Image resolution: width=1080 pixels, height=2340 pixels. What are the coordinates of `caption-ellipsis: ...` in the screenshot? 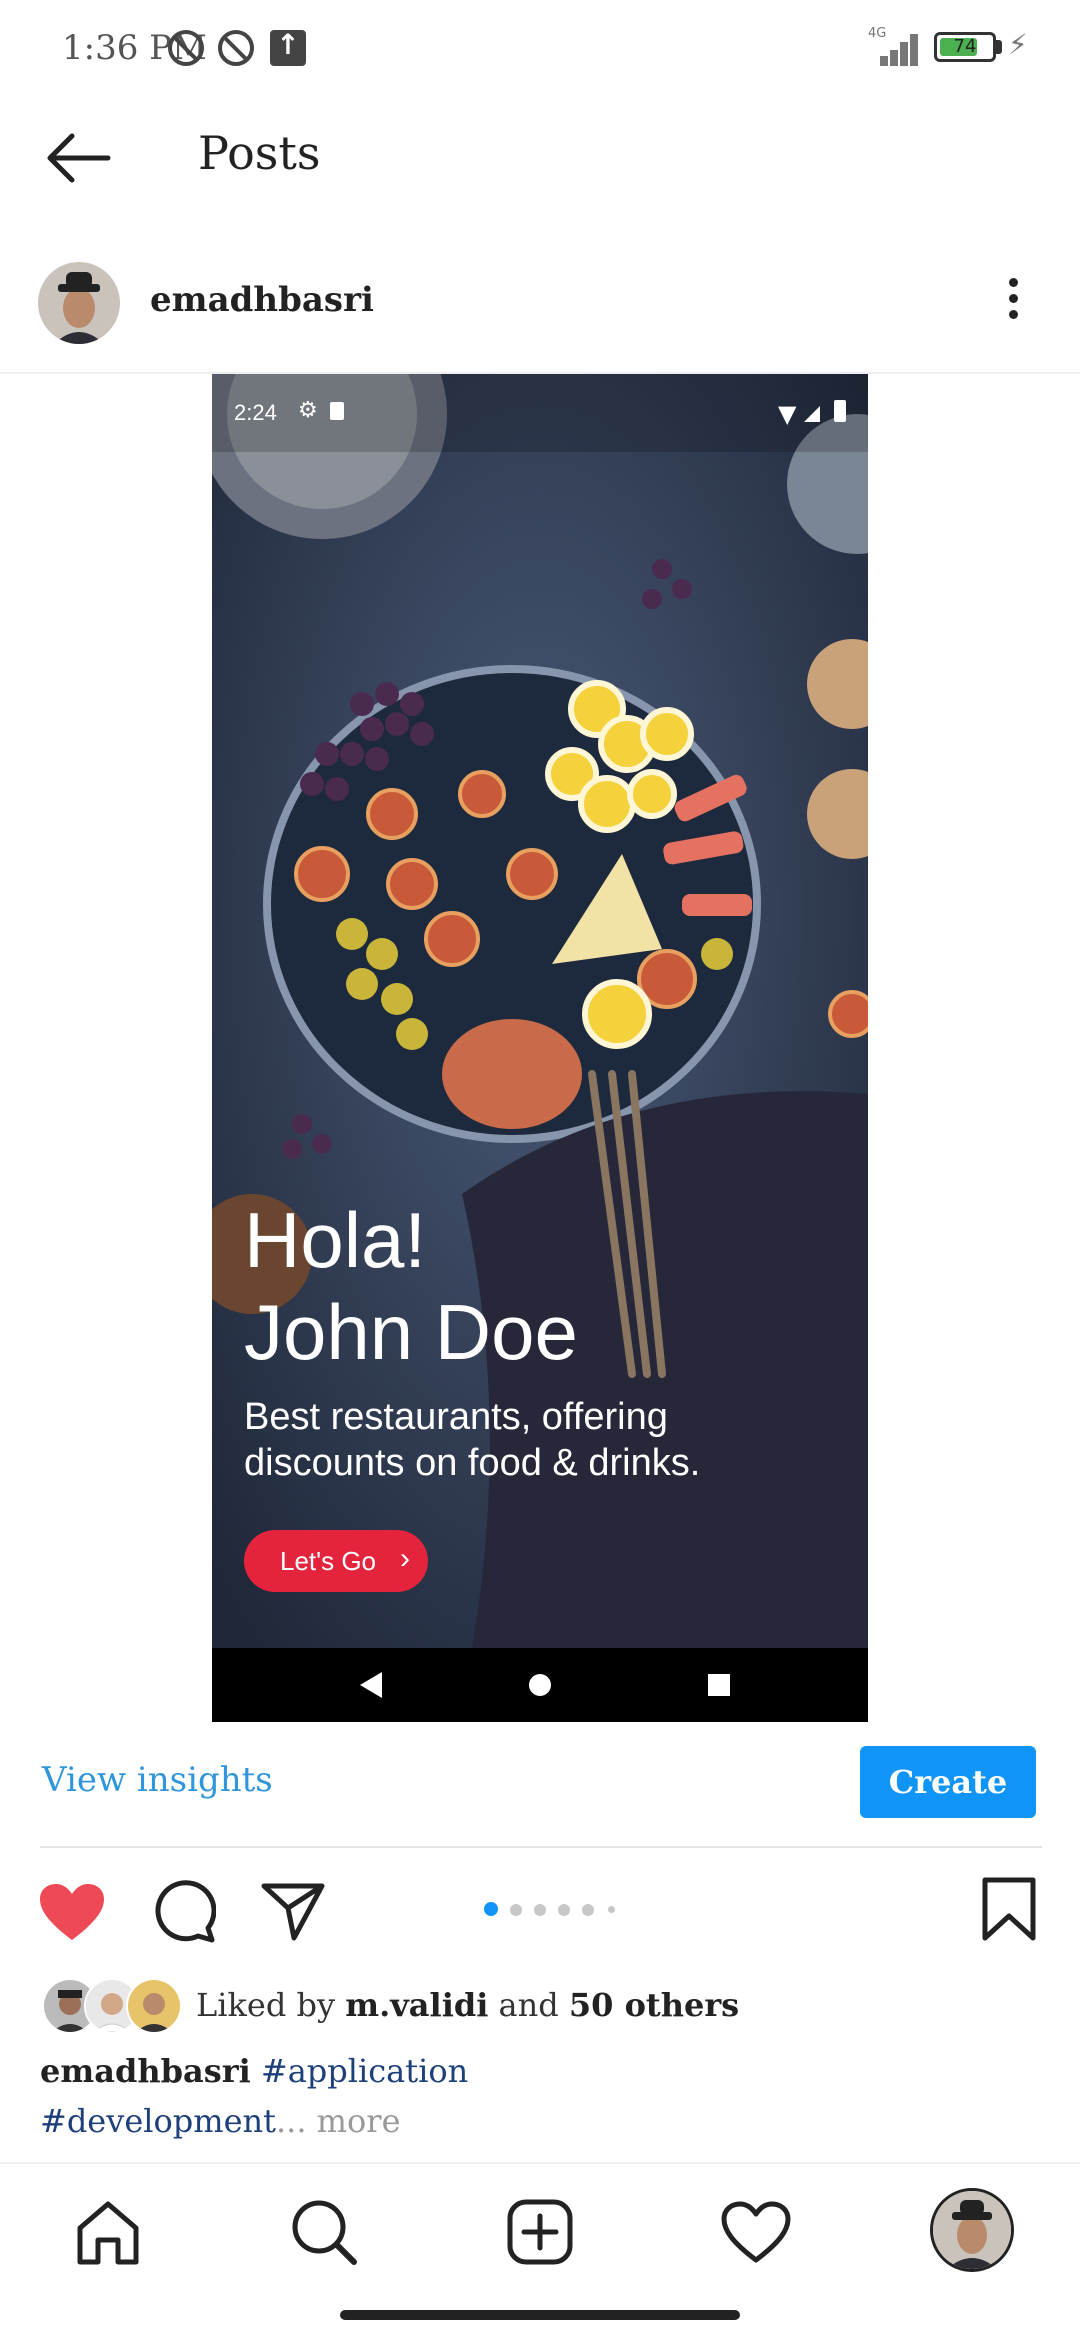 It's located at (291, 2121).